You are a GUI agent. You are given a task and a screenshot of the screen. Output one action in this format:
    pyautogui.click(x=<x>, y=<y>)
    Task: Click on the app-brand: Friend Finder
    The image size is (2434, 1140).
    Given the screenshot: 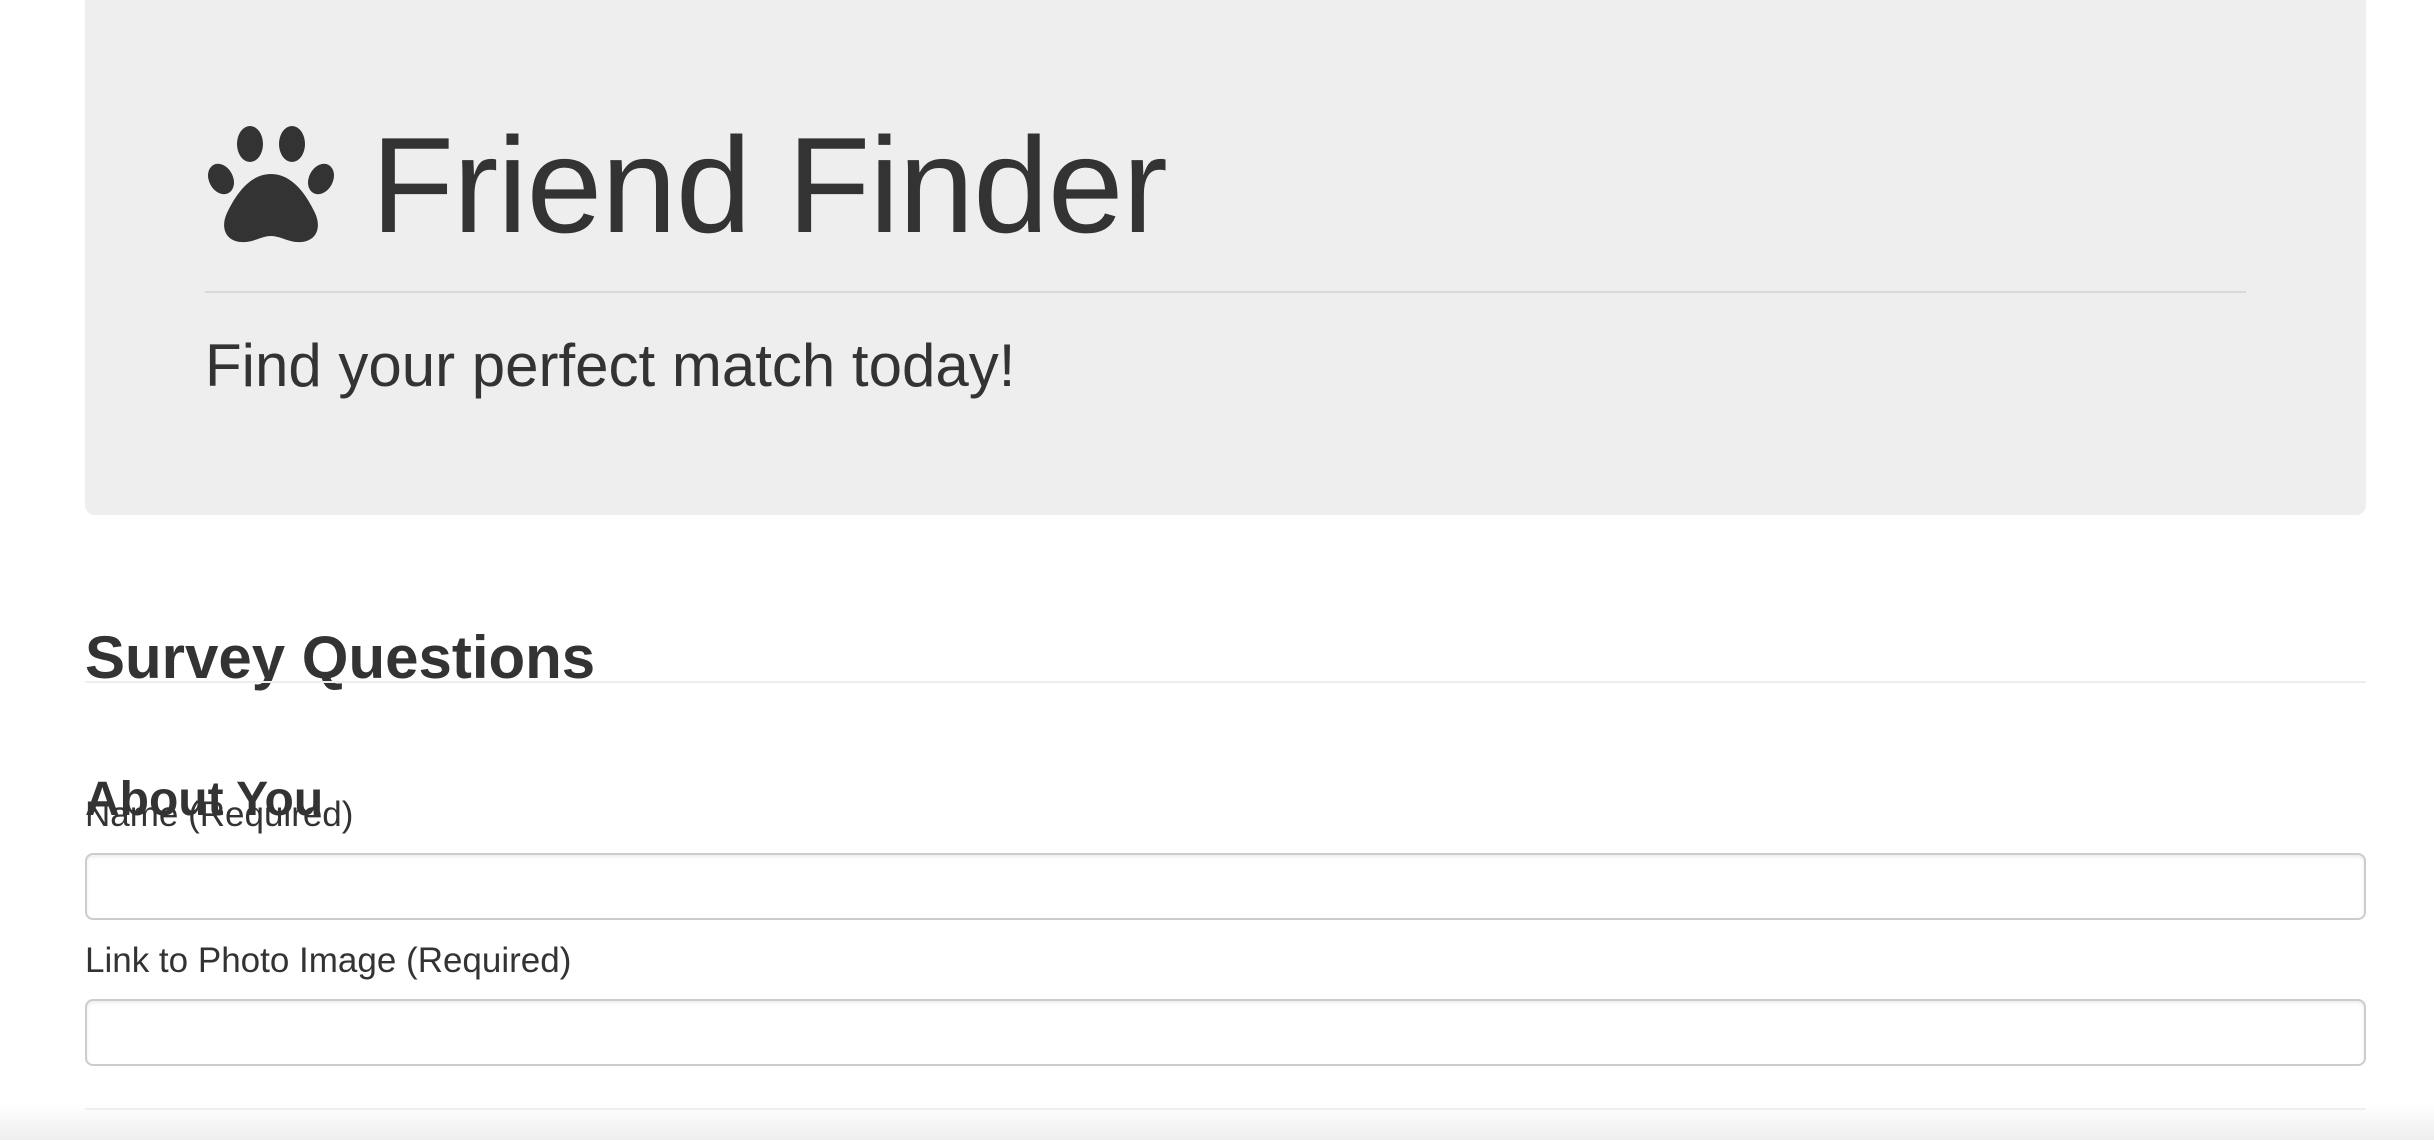 What is the action you would take?
    pyautogui.click(x=686, y=185)
    